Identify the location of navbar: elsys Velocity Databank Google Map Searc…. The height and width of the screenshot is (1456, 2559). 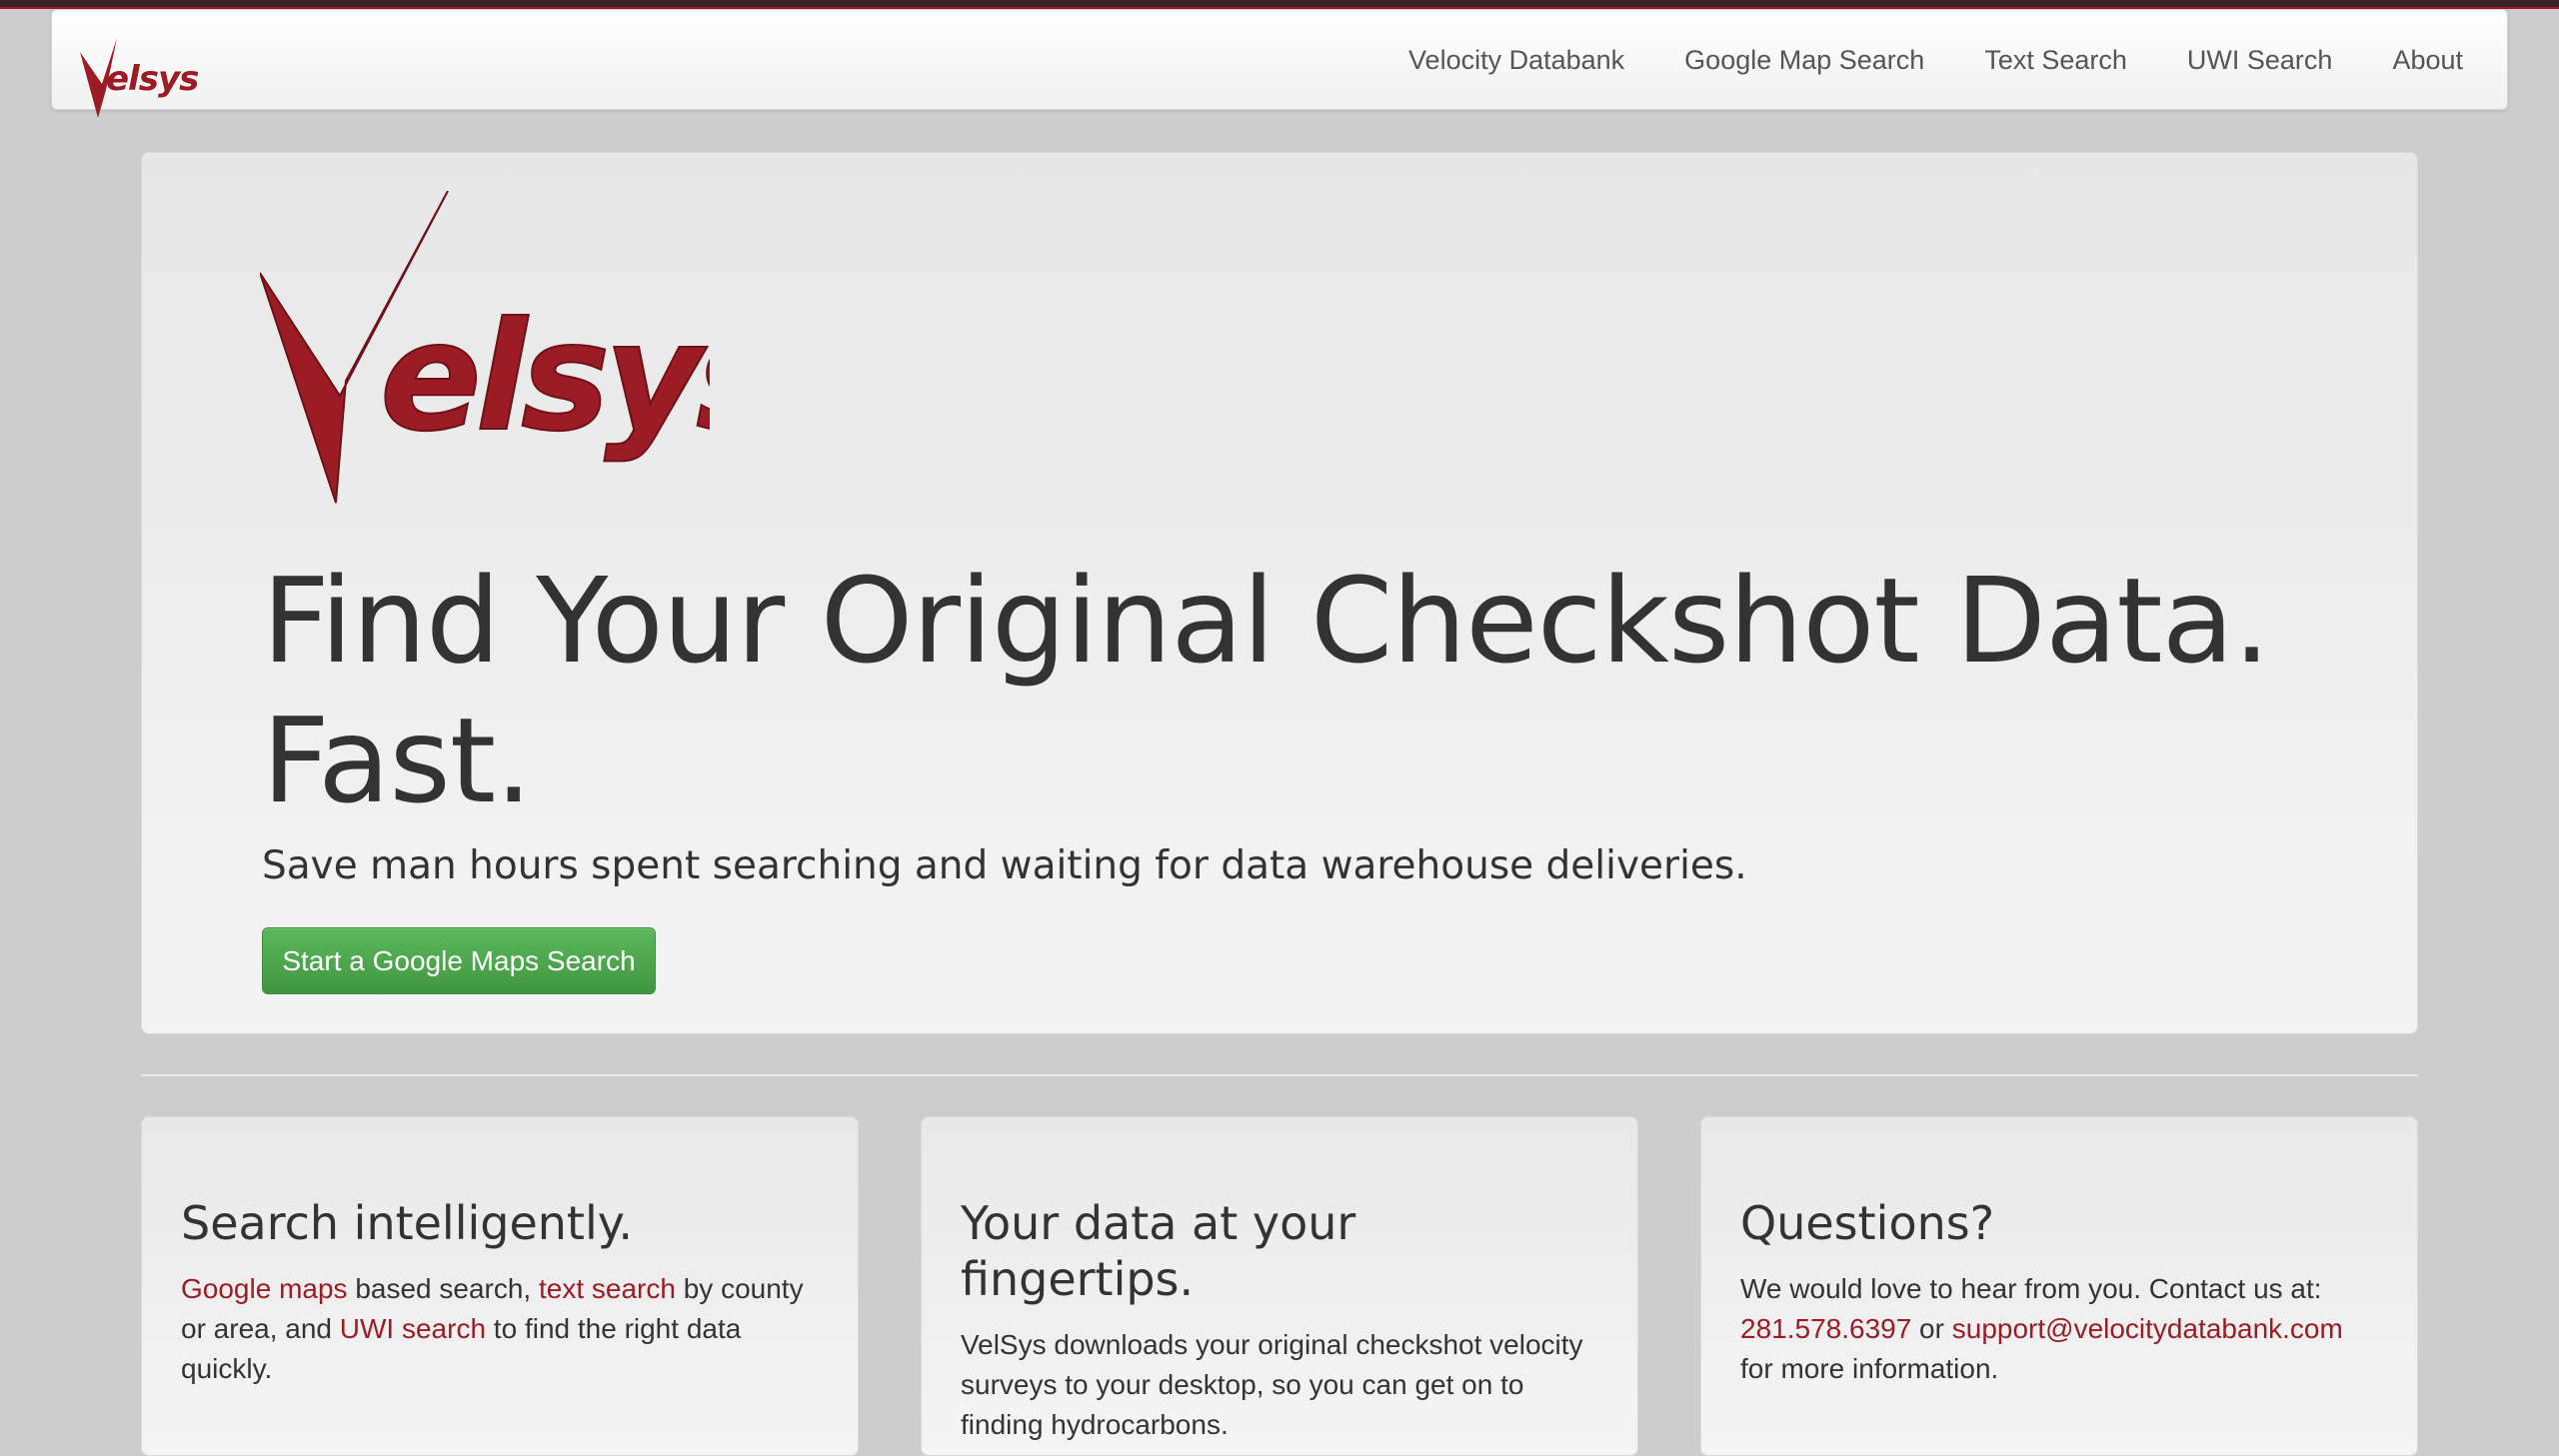
(1279, 63).